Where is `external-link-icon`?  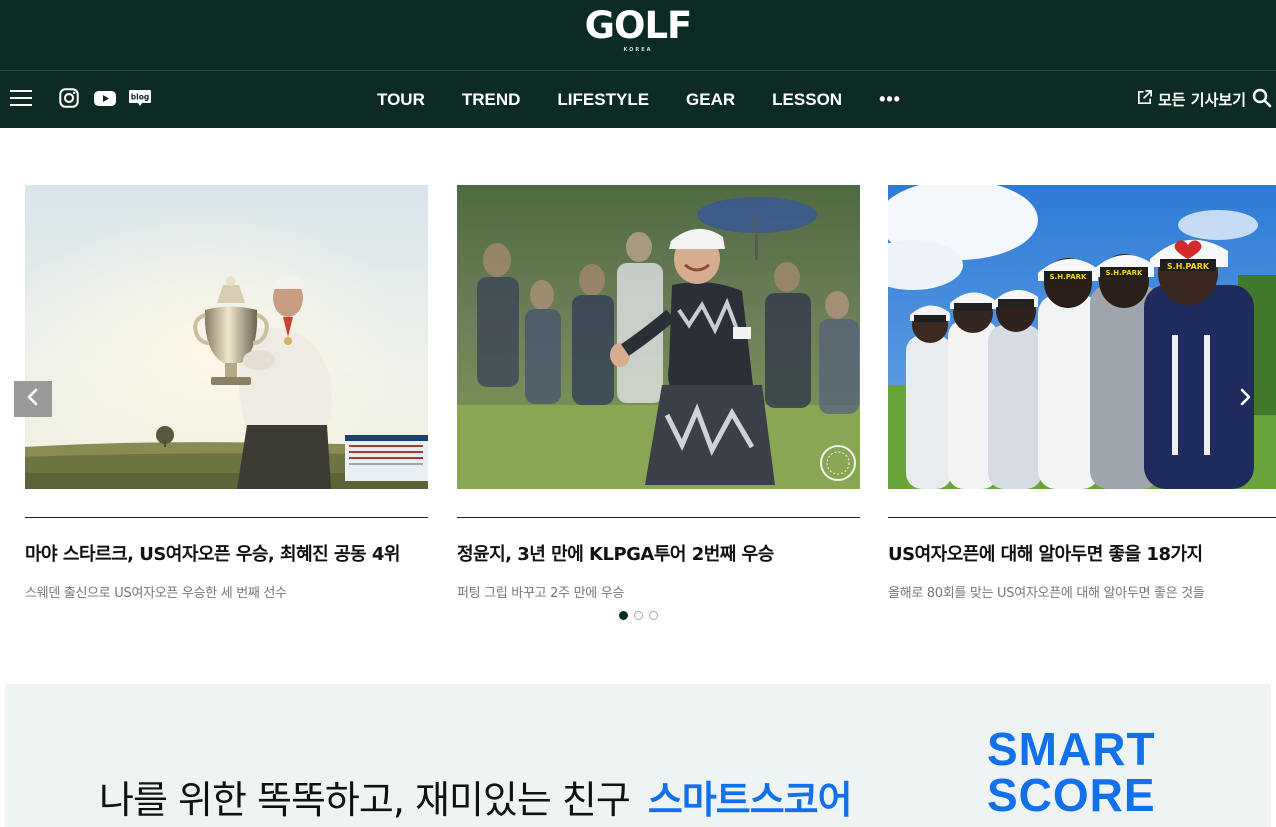
external-link-icon is located at coordinates (1144, 99).